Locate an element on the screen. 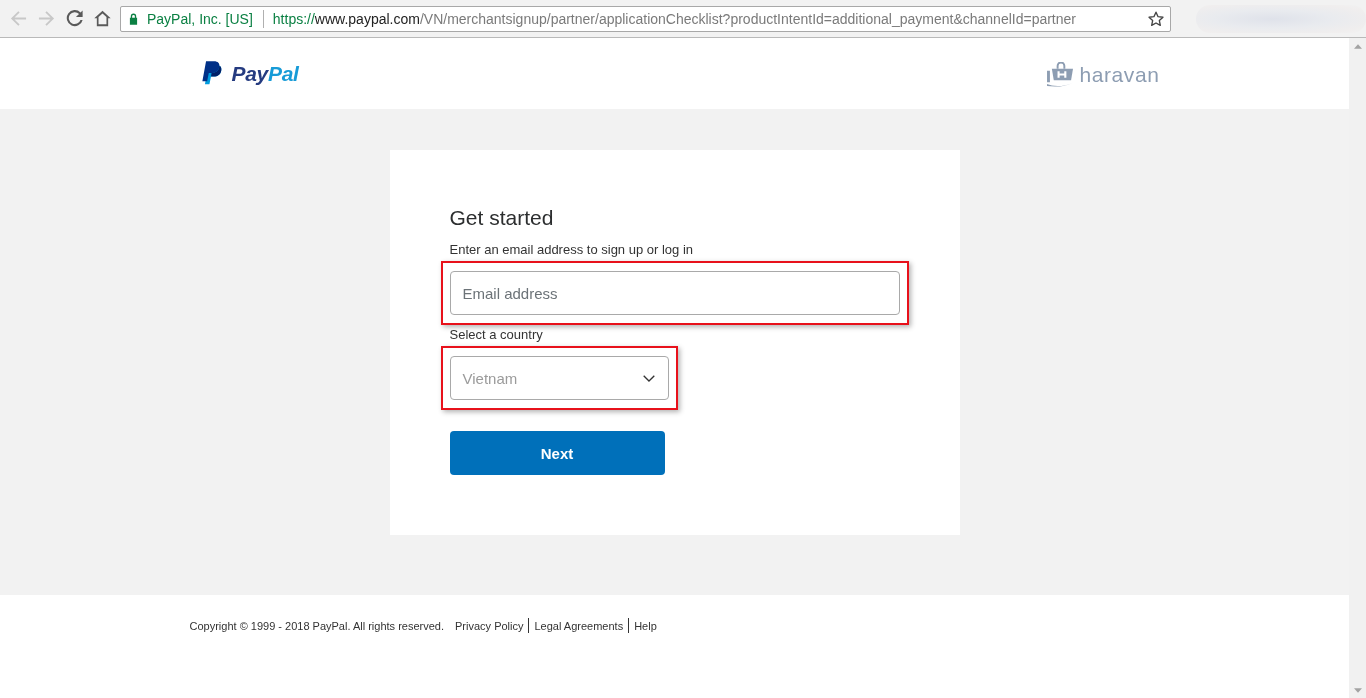 The image size is (1366, 698). scrollbar-track is located at coordinates (1357, 368).